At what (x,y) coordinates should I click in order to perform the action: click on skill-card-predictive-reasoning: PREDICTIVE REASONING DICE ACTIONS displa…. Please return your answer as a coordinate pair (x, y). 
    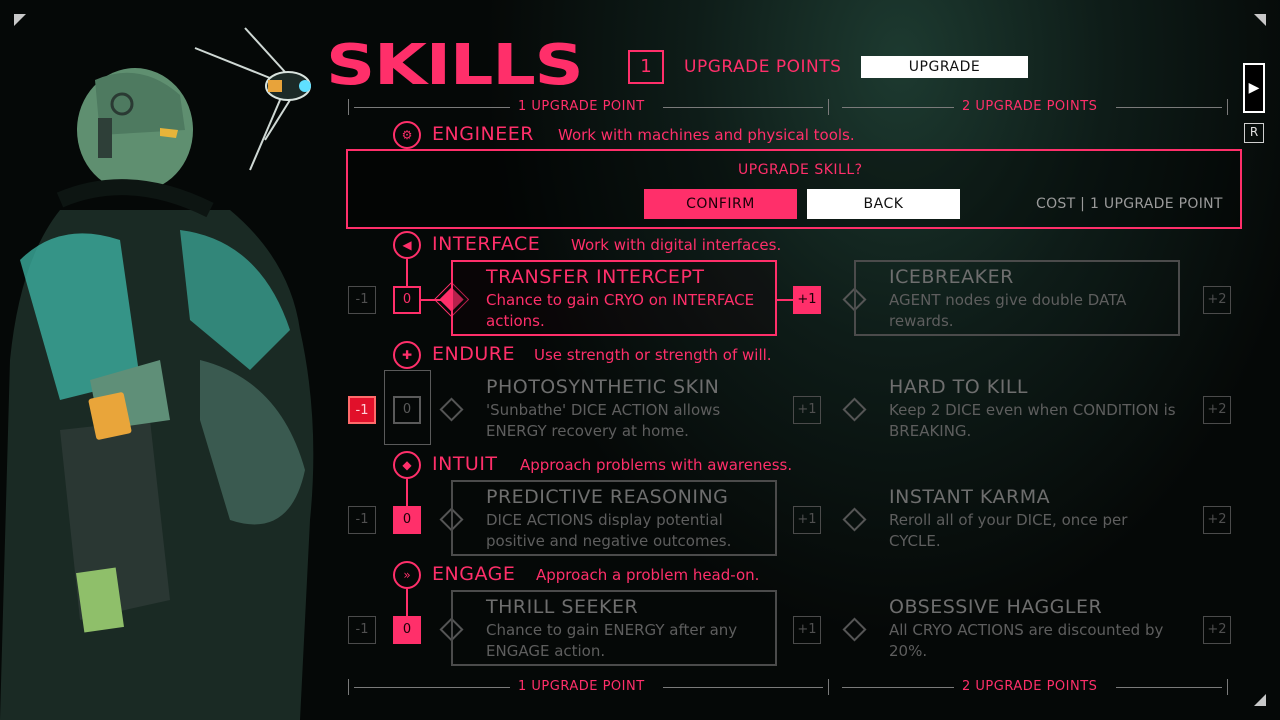
    Looking at the image, I should click on (614, 518).